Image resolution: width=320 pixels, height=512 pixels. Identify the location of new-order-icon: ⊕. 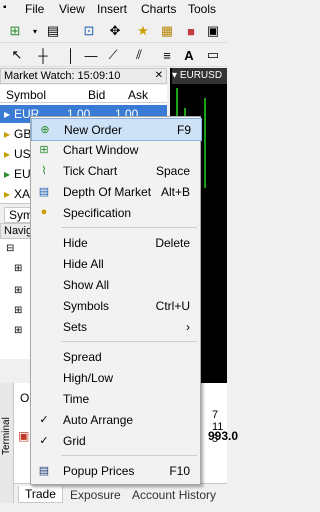
(45, 129).